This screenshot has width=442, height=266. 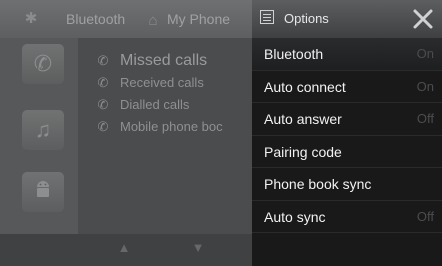 I want to click on list-item-dialled-calls: ✆ Dialled calls, so click(x=175, y=105).